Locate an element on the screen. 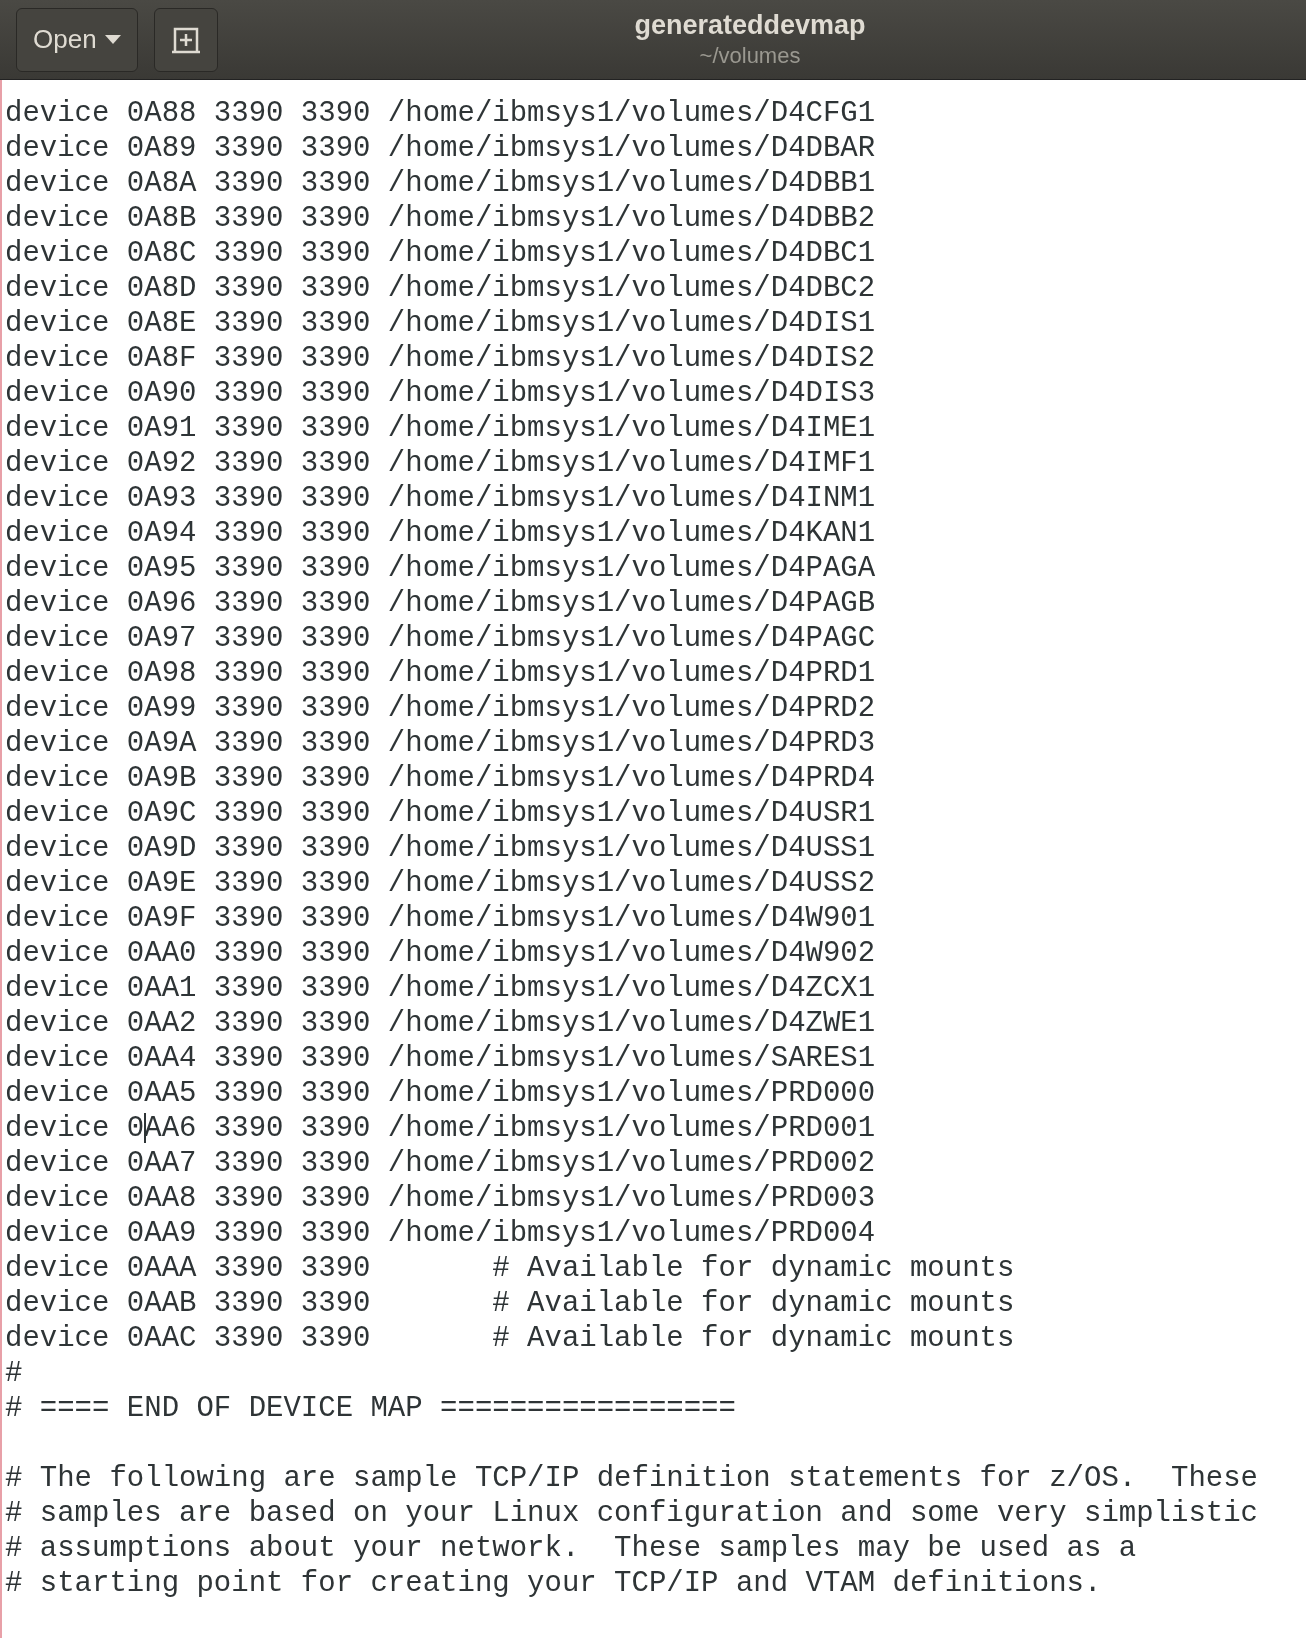  code-line: device 0A89 3390 3390 /home/ibmsys1/volumes/D4DBAR is located at coordinates (441, 148).